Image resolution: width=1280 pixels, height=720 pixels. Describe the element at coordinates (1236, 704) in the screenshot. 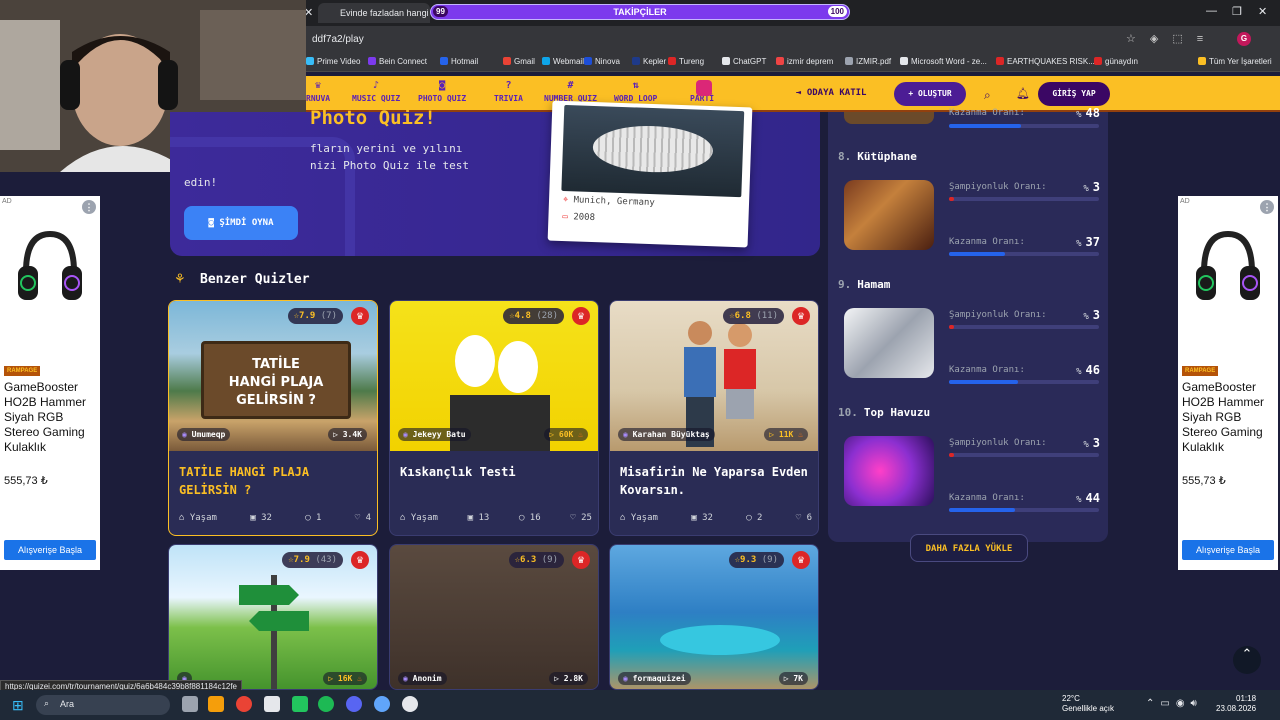

I see `taskbar-clock: 01:18 23.08.2026` at that location.